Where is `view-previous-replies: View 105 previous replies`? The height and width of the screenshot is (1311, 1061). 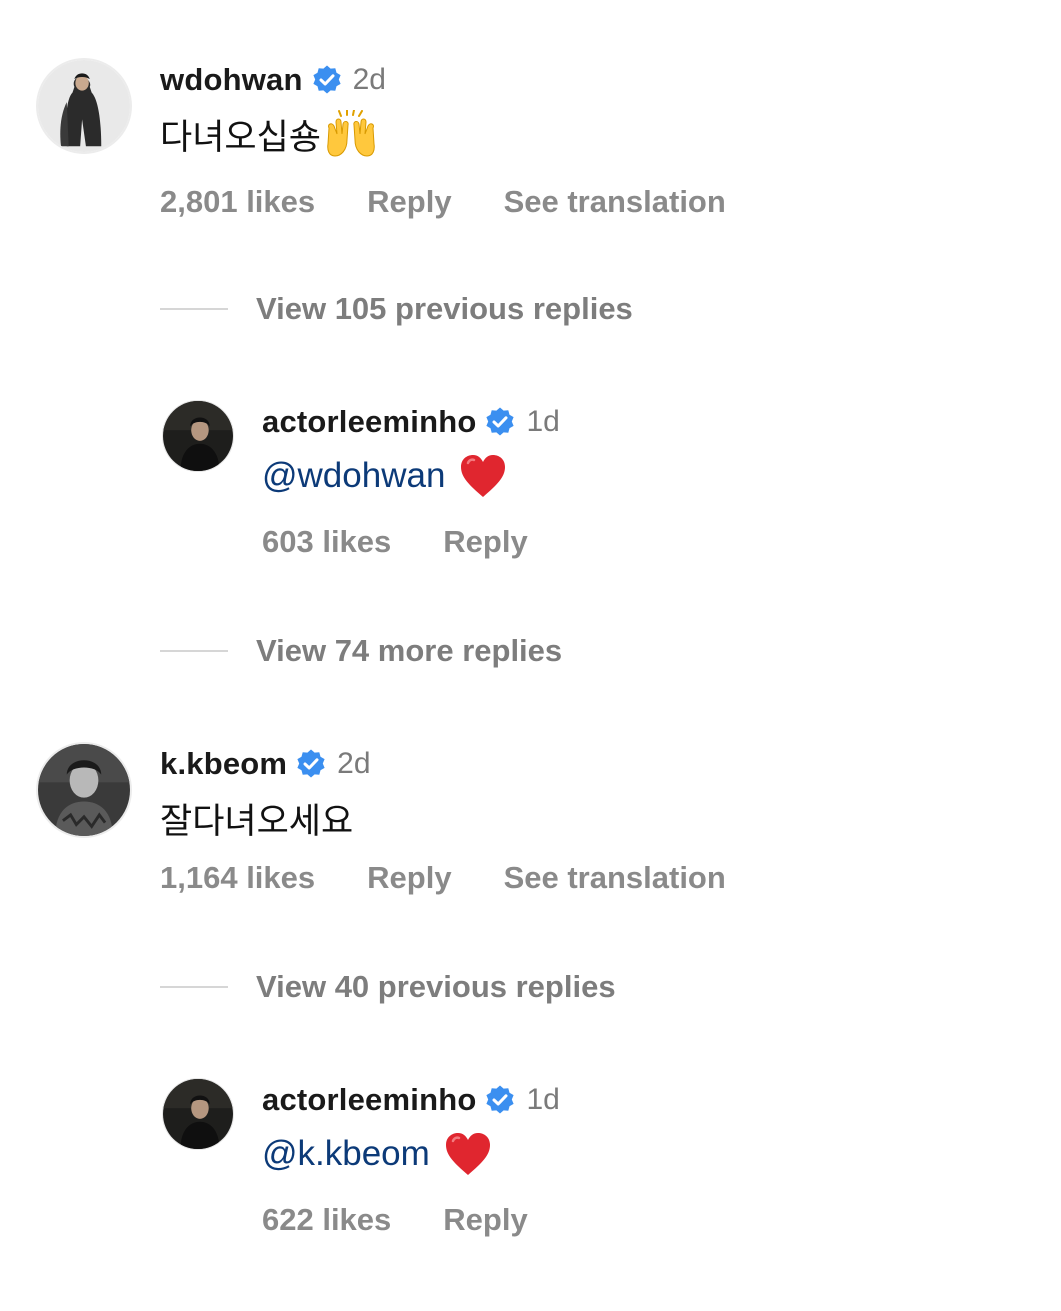
view-previous-replies: View 105 previous replies is located at coordinates (396, 309).